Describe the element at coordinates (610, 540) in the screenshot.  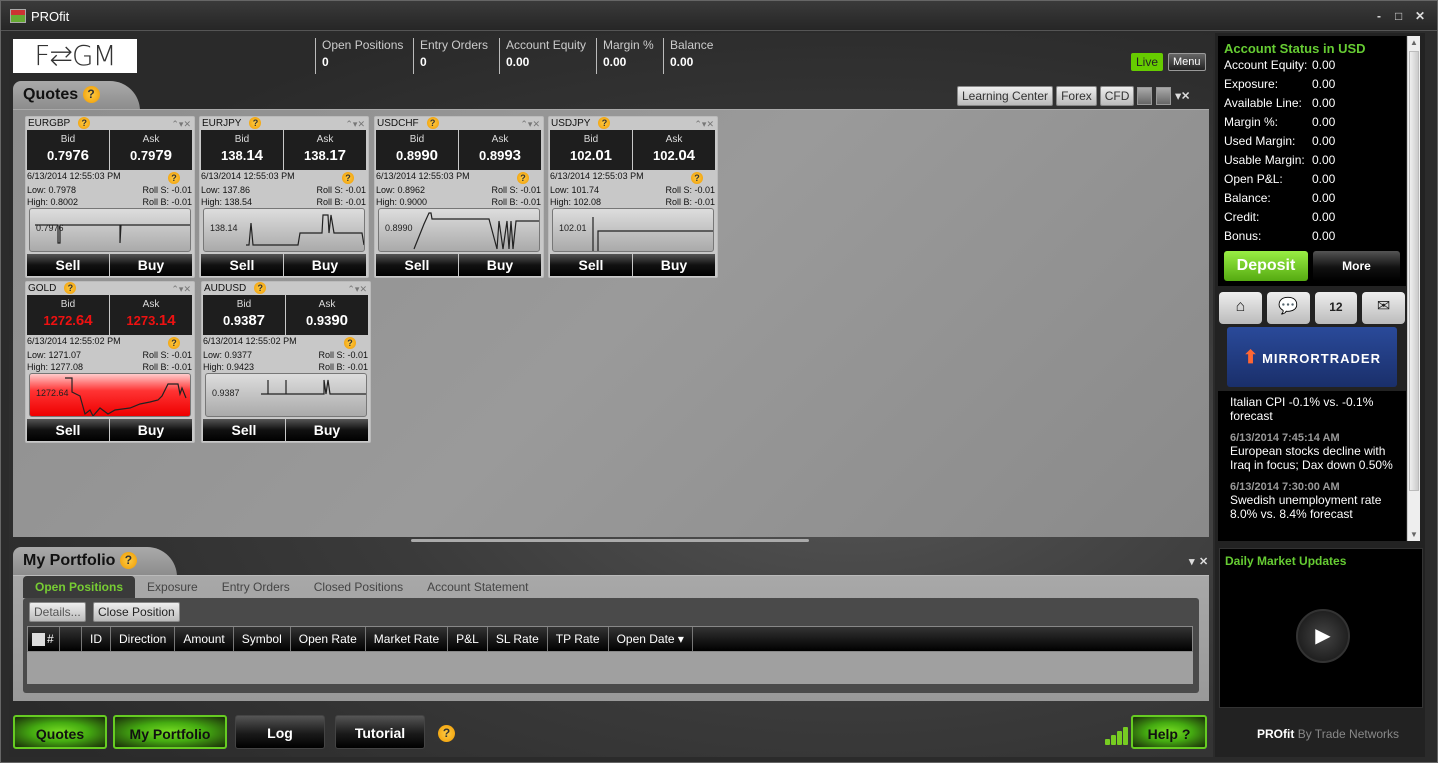
I see `splitter-handle` at that location.